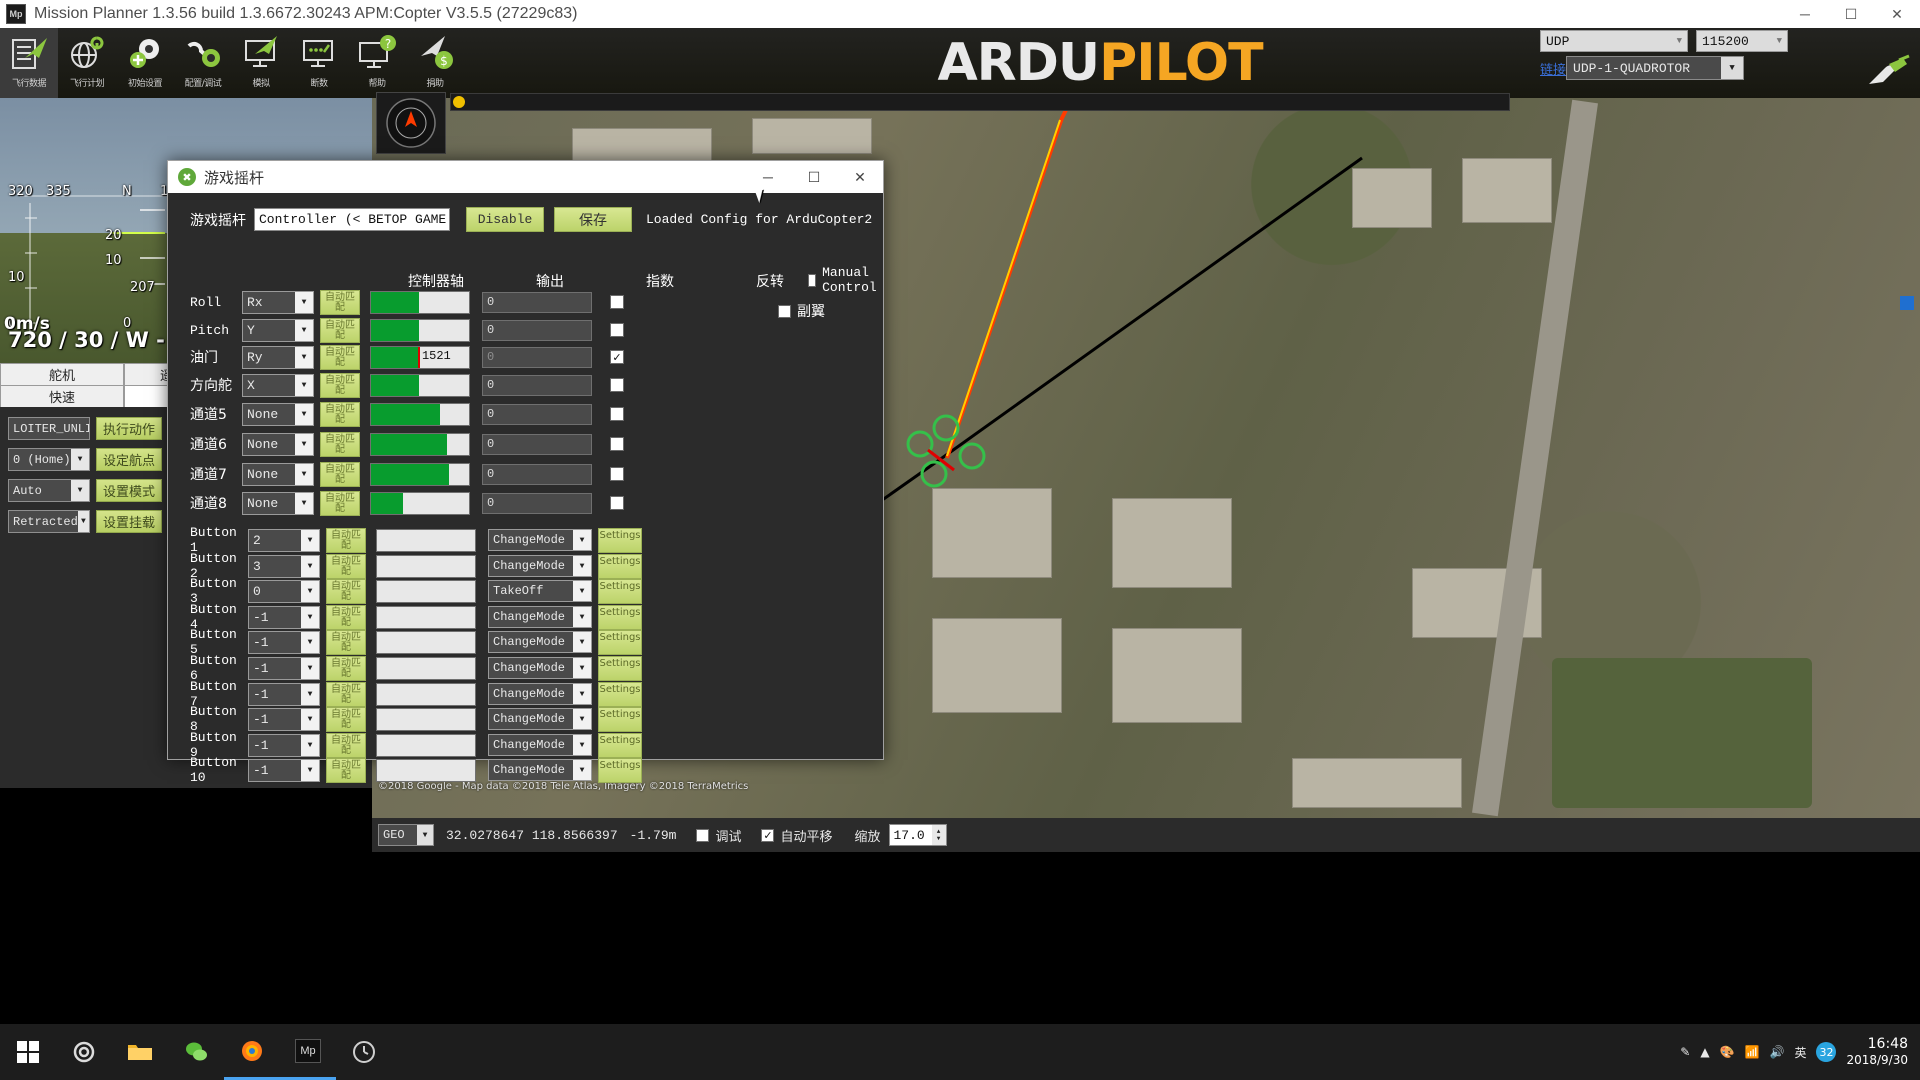 The image size is (1920, 1080). I want to click on spinner-arrows-icon: ▲ ▼, so click(938, 835).